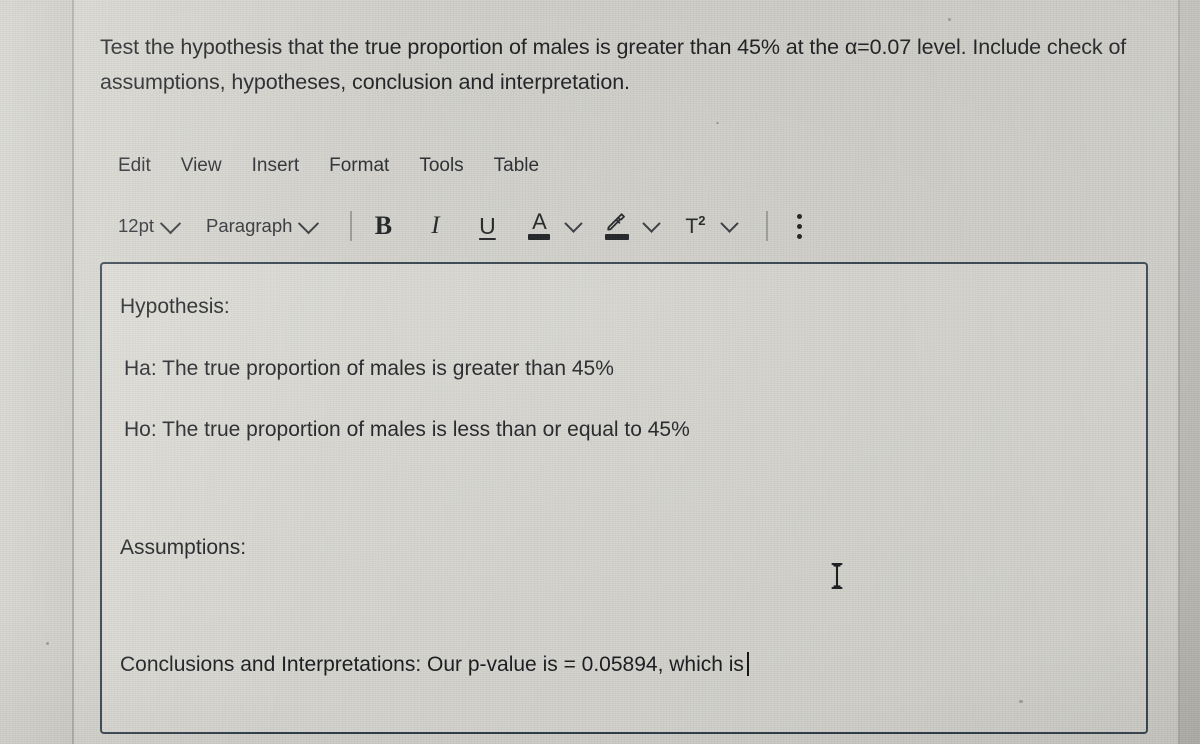 This screenshot has height=744, width=1200. I want to click on highlight-color-button, so click(617, 226).